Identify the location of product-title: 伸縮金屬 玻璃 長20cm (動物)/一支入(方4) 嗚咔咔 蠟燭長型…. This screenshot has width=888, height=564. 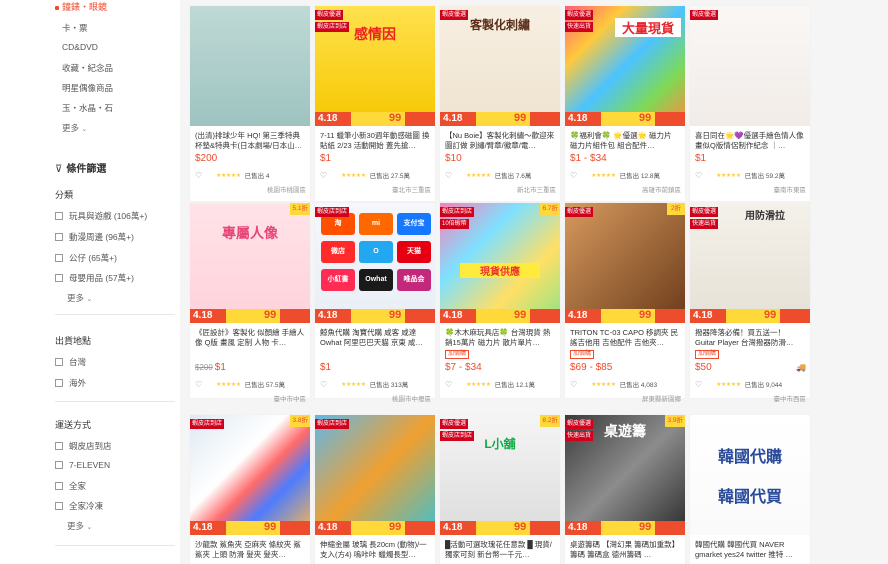
(375, 549).